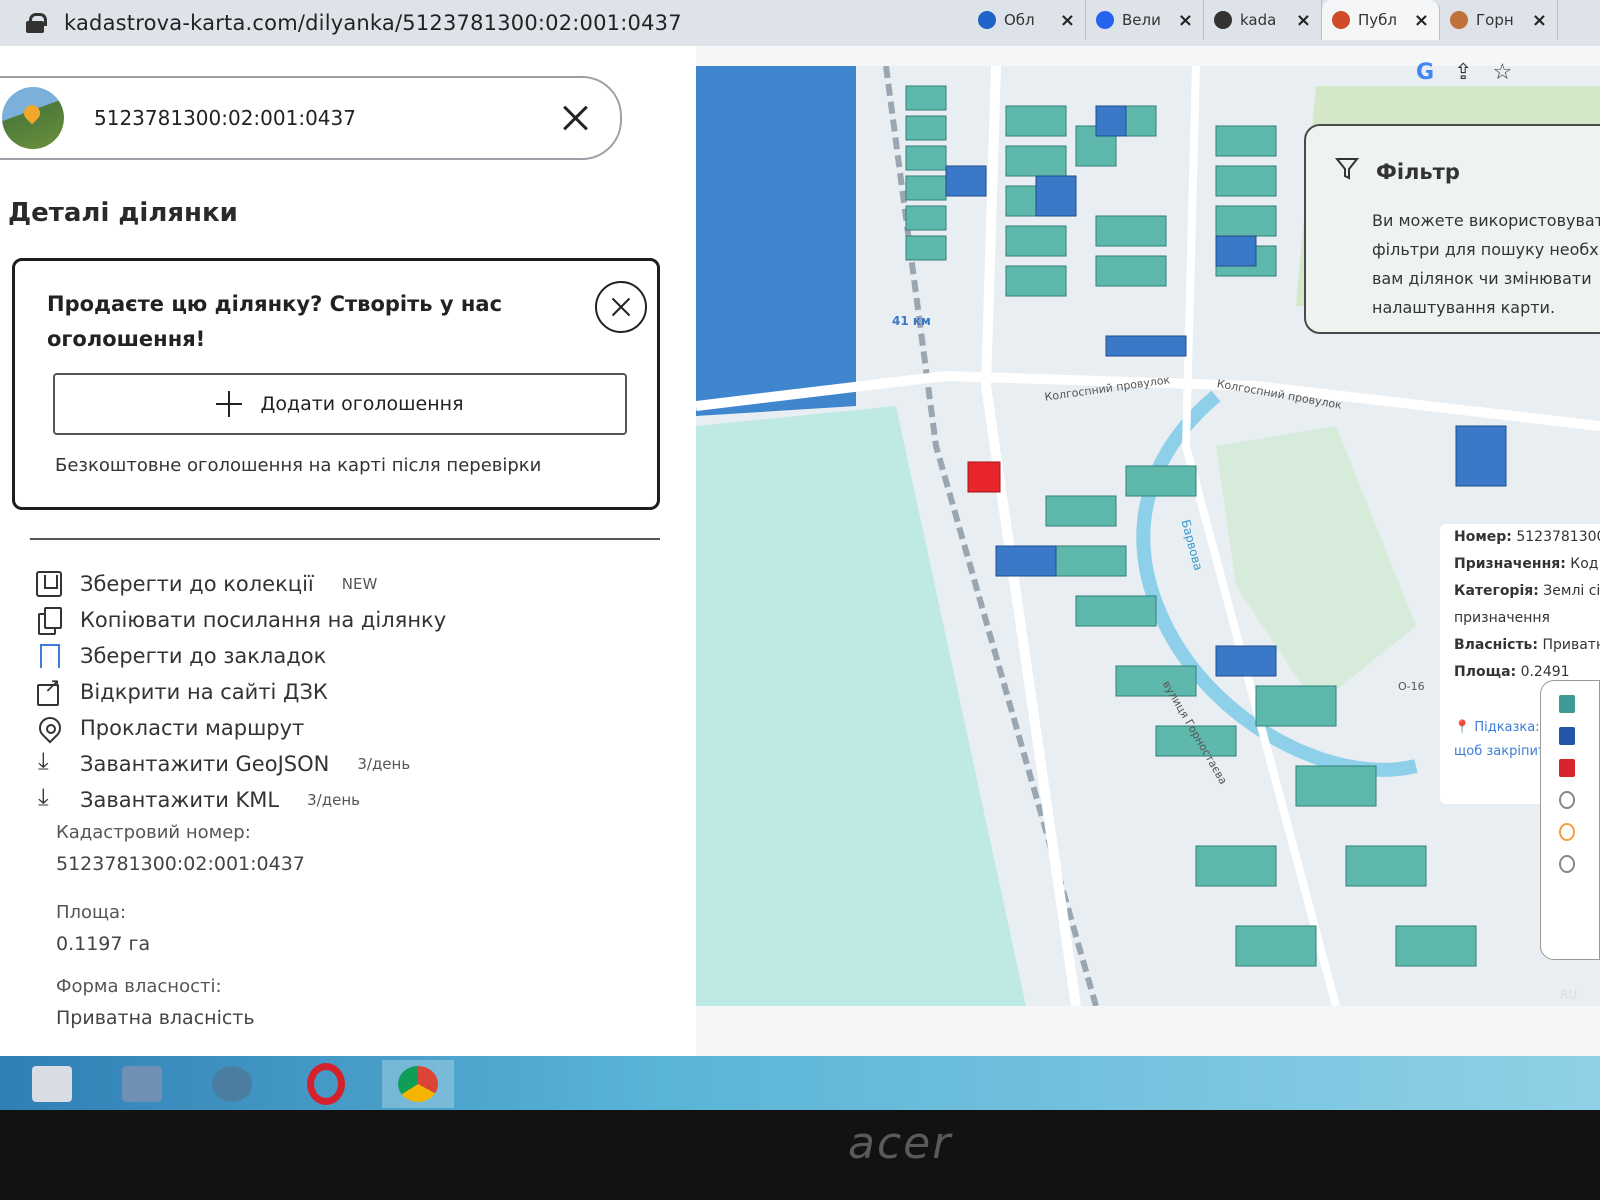 The width and height of the screenshot is (1600, 1200). Describe the element at coordinates (1568, 995) in the screenshot. I see `taskbar-language: RU` at that location.